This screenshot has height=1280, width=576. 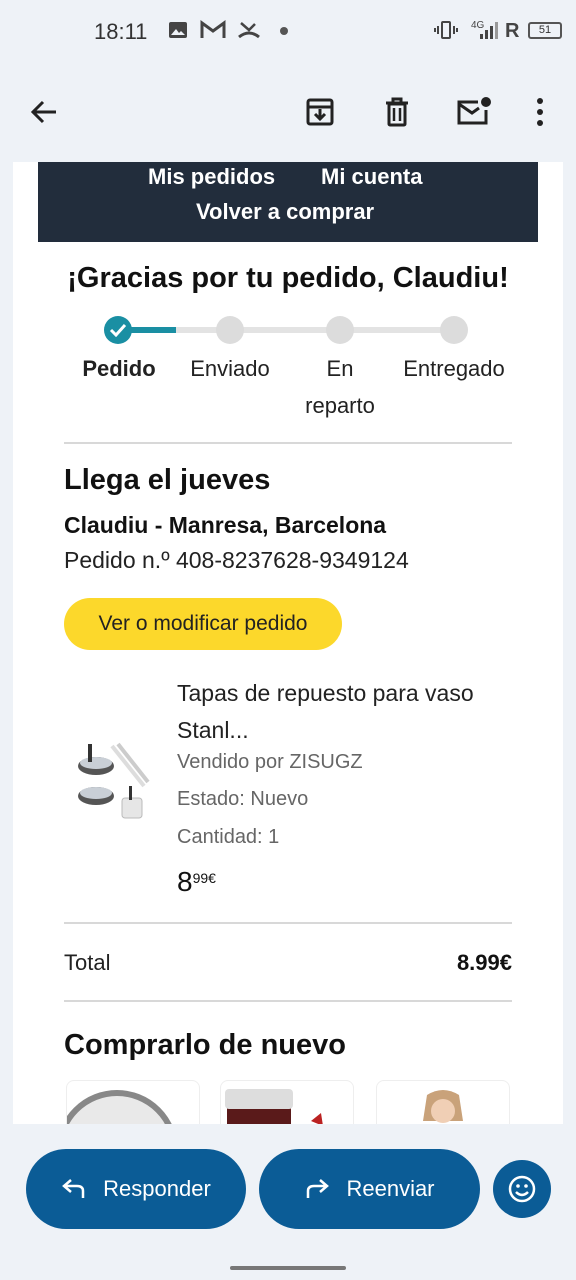 I want to click on gmail-icon, so click(x=213, y=33).